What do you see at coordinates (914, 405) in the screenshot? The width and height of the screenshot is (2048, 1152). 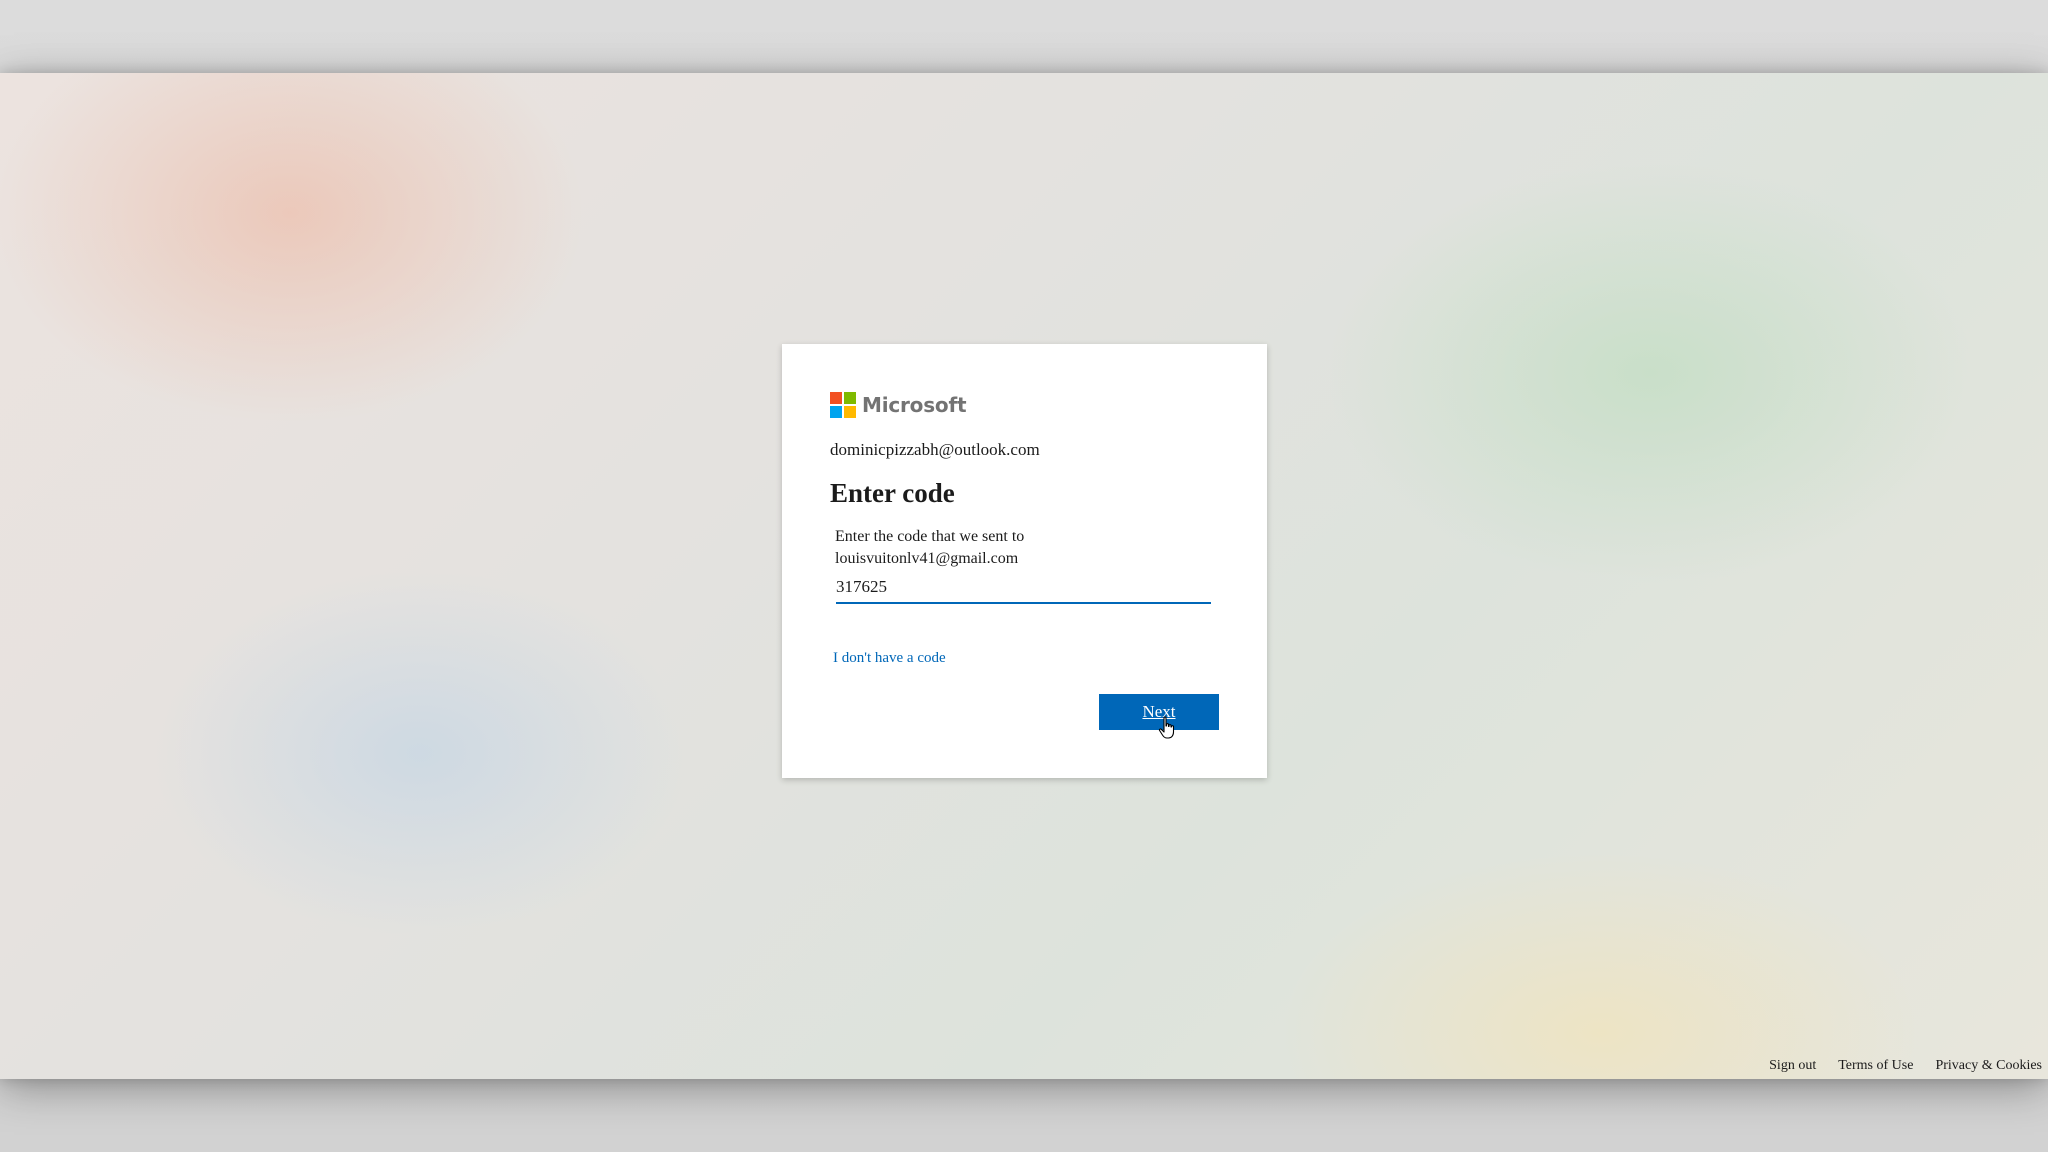 I see `logo-text: Microsoft` at bounding box center [914, 405].